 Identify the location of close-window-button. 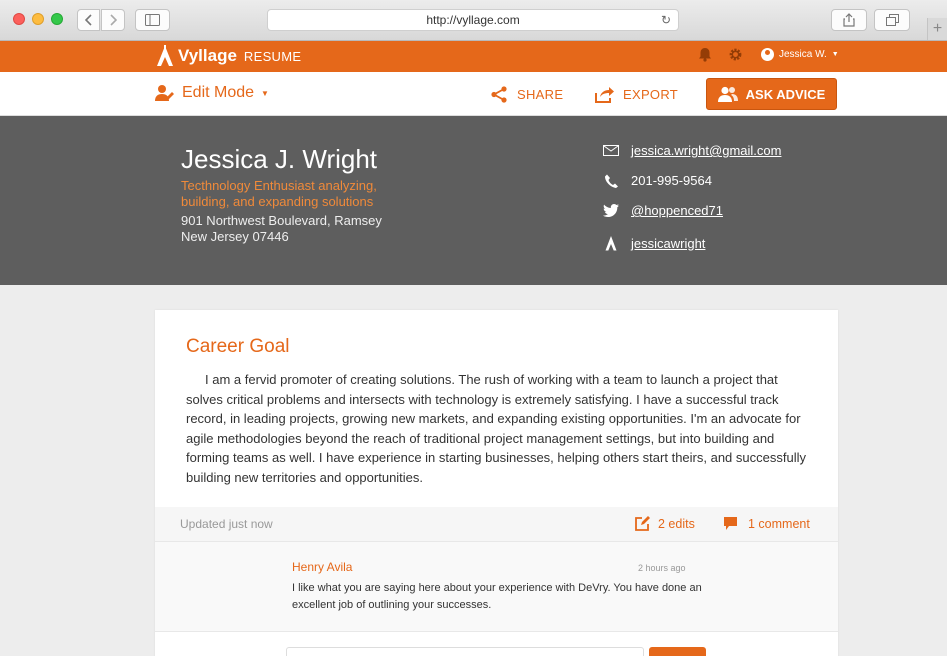
(19, 19).